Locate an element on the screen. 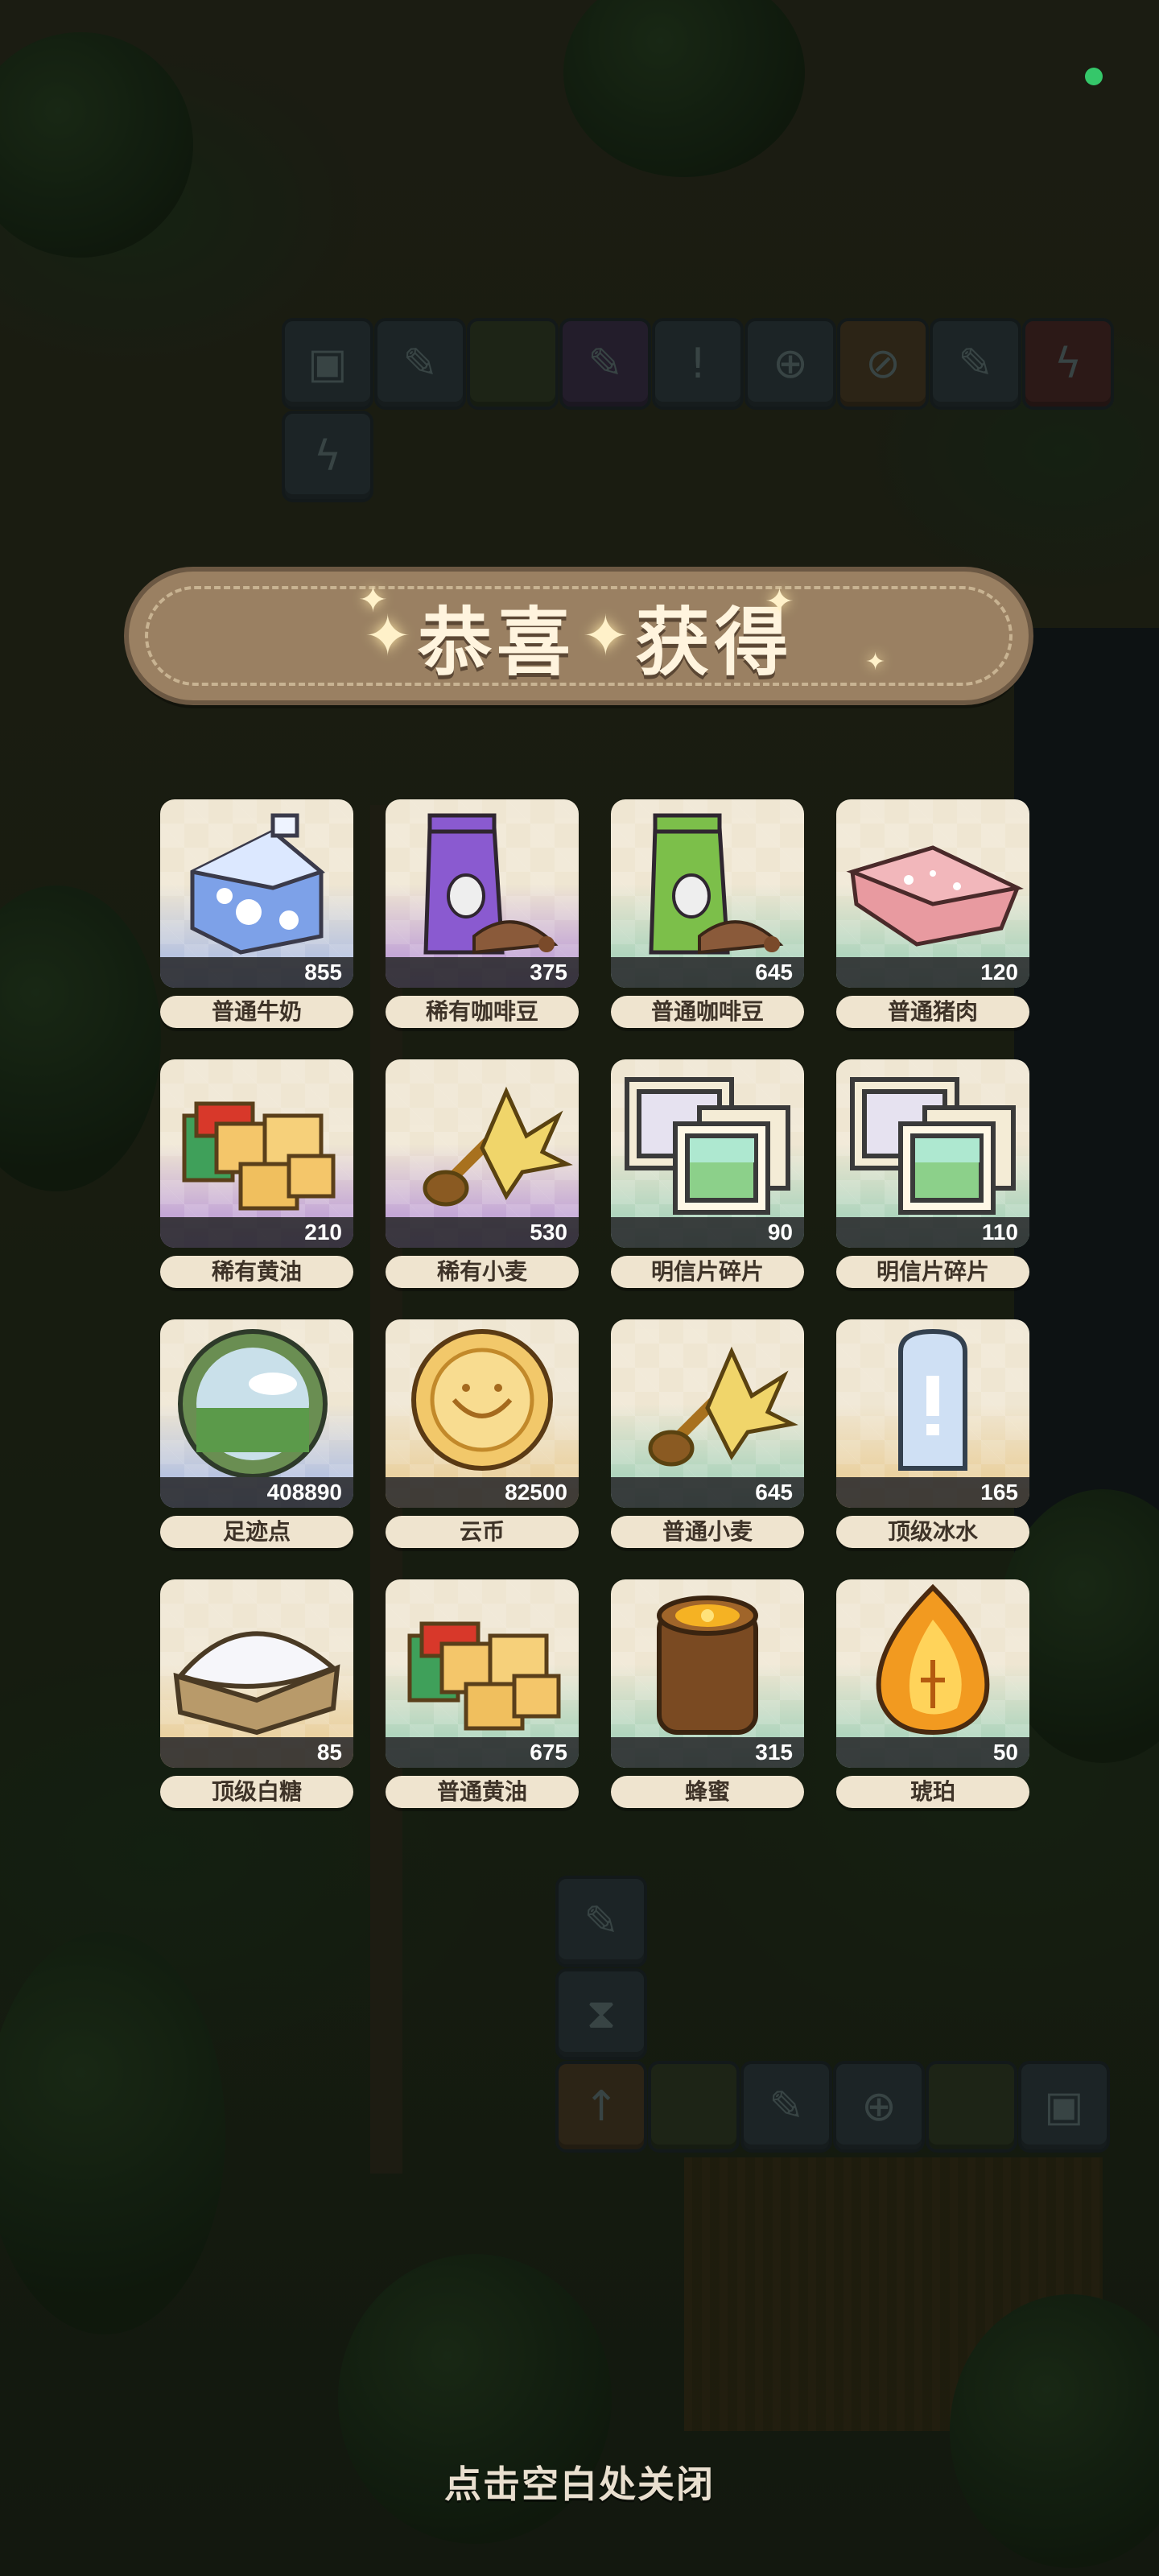 The image size is (1159, 2576). reward-card: 408890 足迹点 is located at coordinates (256, 1433).